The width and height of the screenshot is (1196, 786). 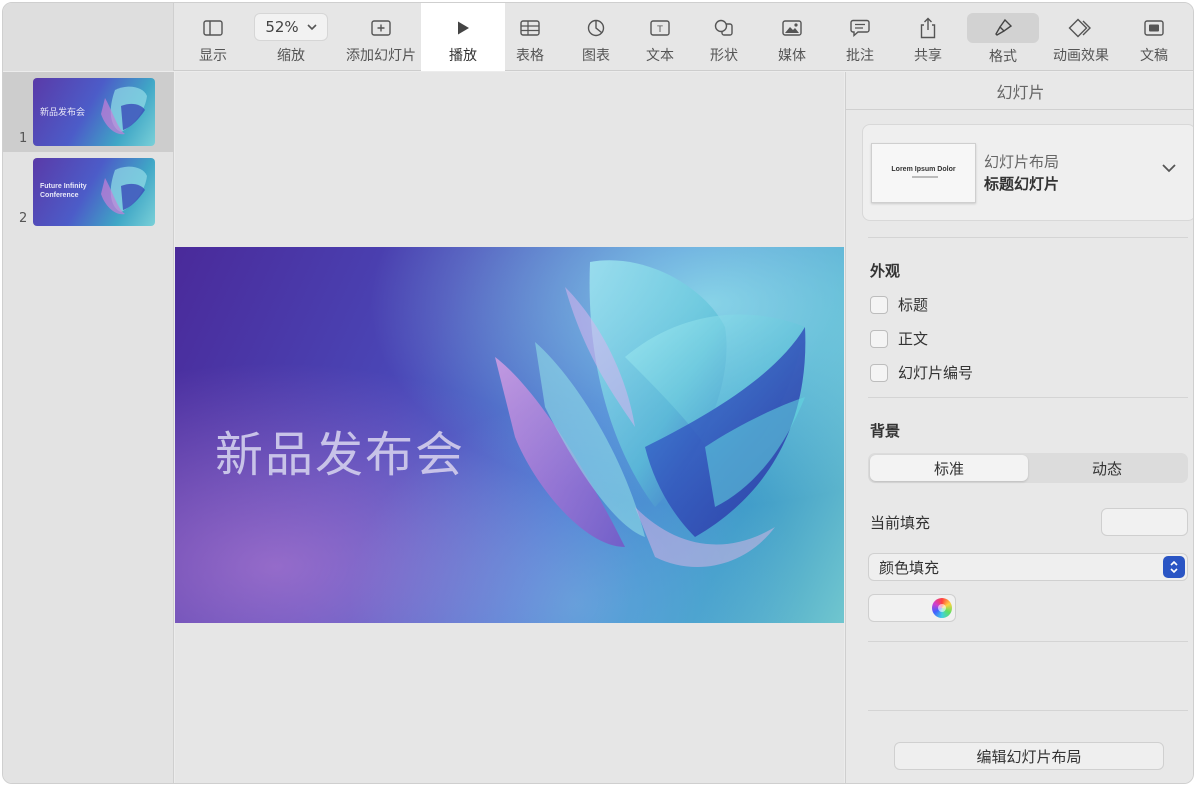 I want to click on slide-thumb-image: Future Infinity Conference, so click(x=94, y=192).